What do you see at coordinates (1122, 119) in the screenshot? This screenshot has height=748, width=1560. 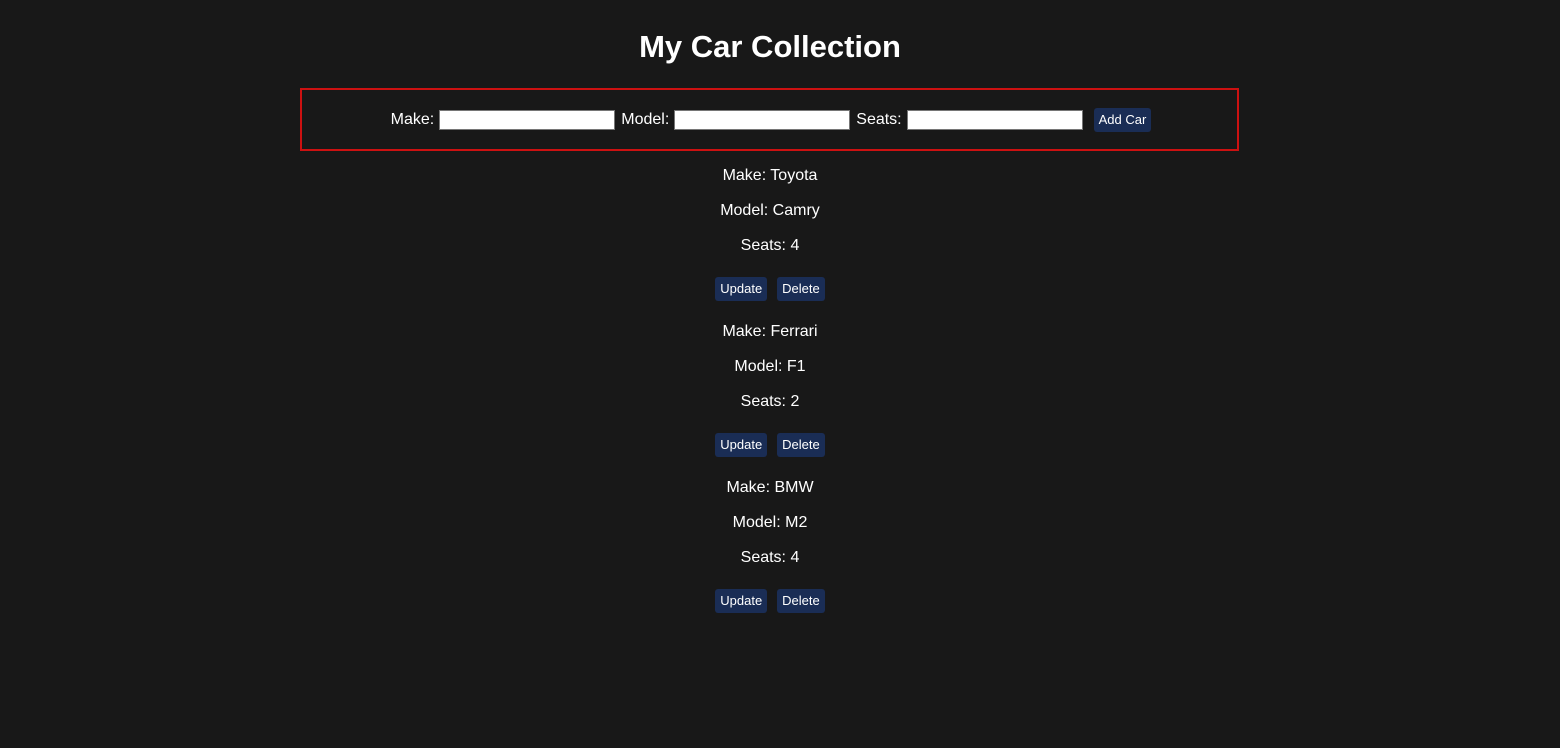 I see `add-car-button: Add Car` at bounding box center [1122, 119].